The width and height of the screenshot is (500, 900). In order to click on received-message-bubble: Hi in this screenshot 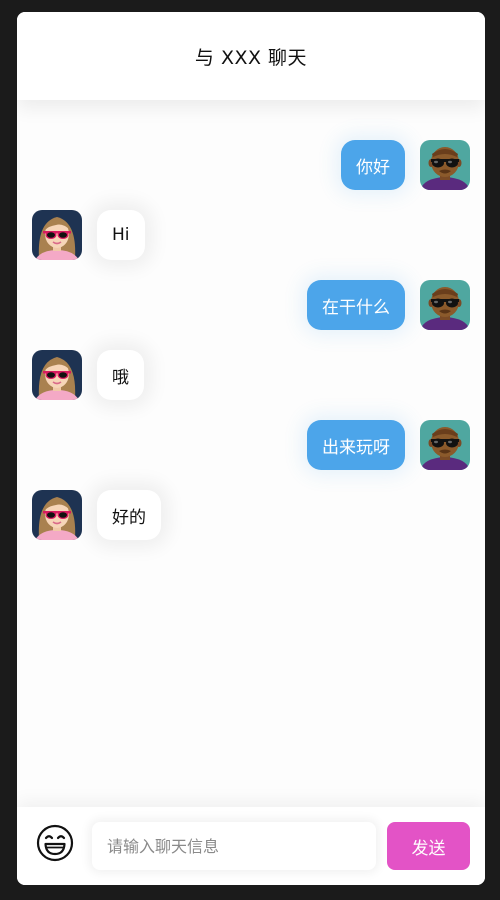, I will do `click(121, 235)`.